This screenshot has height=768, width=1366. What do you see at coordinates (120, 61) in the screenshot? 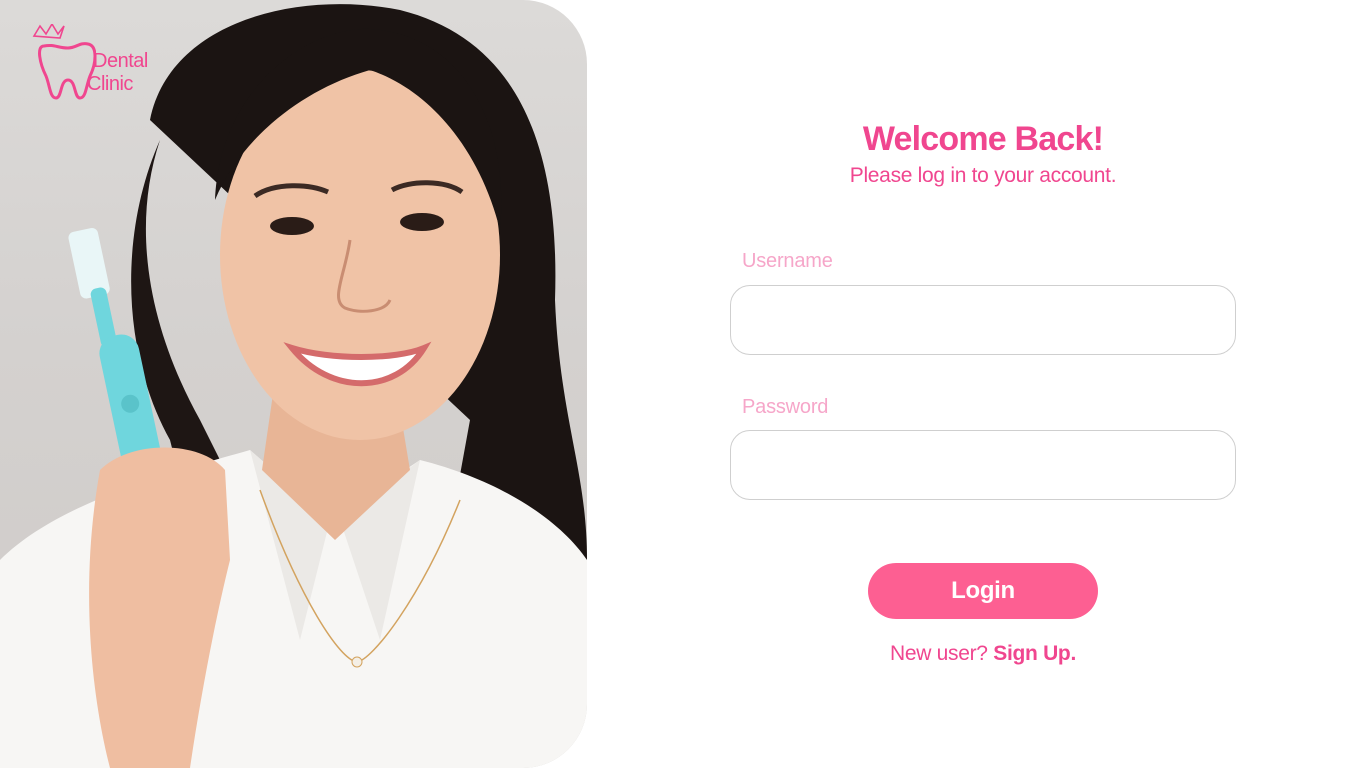
I see `brand-line-1: Dental` at bounding box center [120, 61].